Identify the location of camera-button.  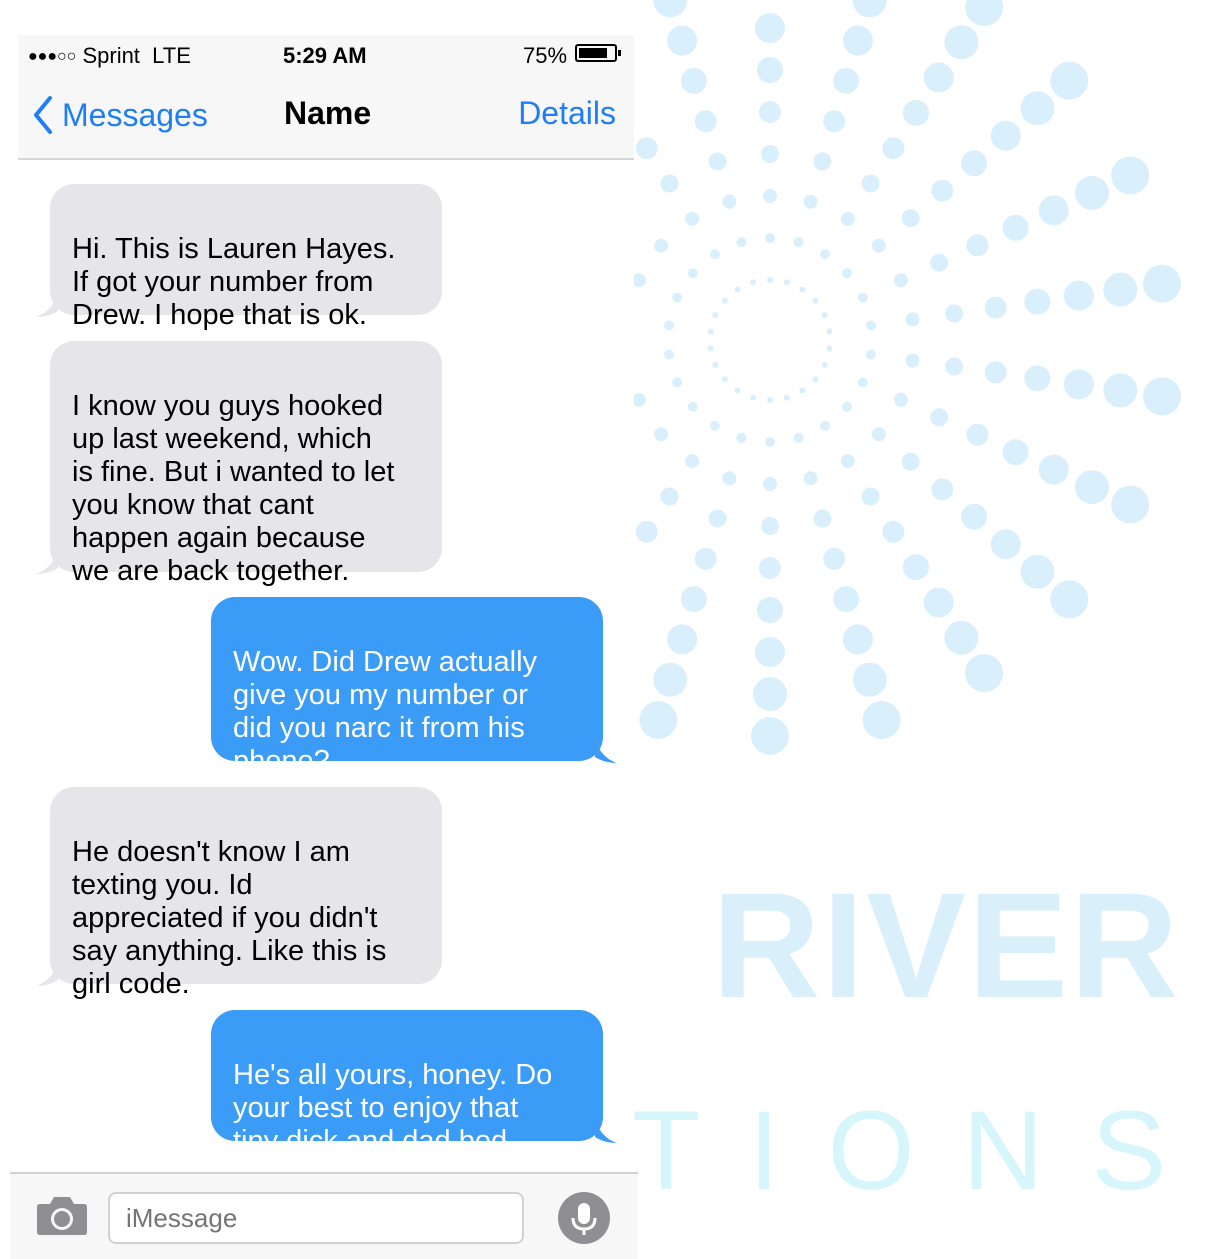
(62, 1217).